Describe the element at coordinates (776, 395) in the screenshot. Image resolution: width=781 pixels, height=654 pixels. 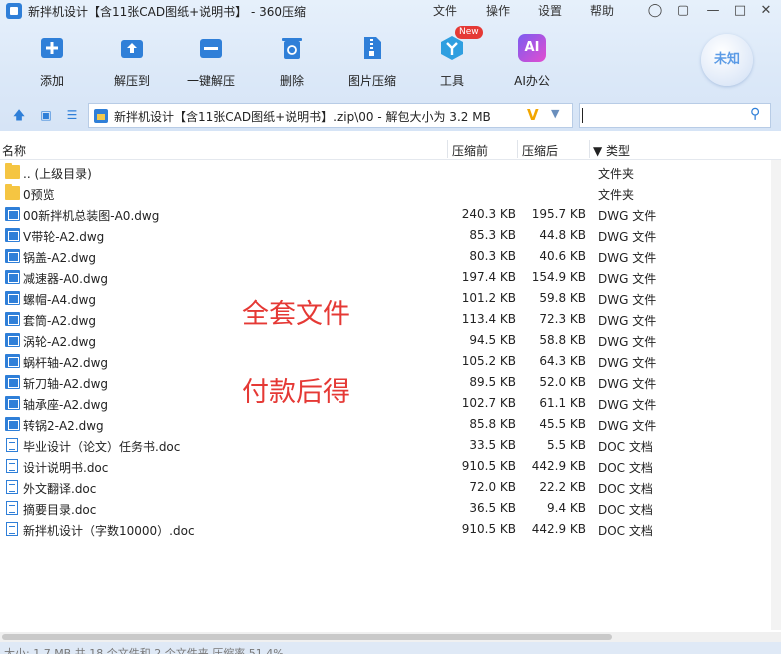
I see `vertical-scrollbar` at that location.